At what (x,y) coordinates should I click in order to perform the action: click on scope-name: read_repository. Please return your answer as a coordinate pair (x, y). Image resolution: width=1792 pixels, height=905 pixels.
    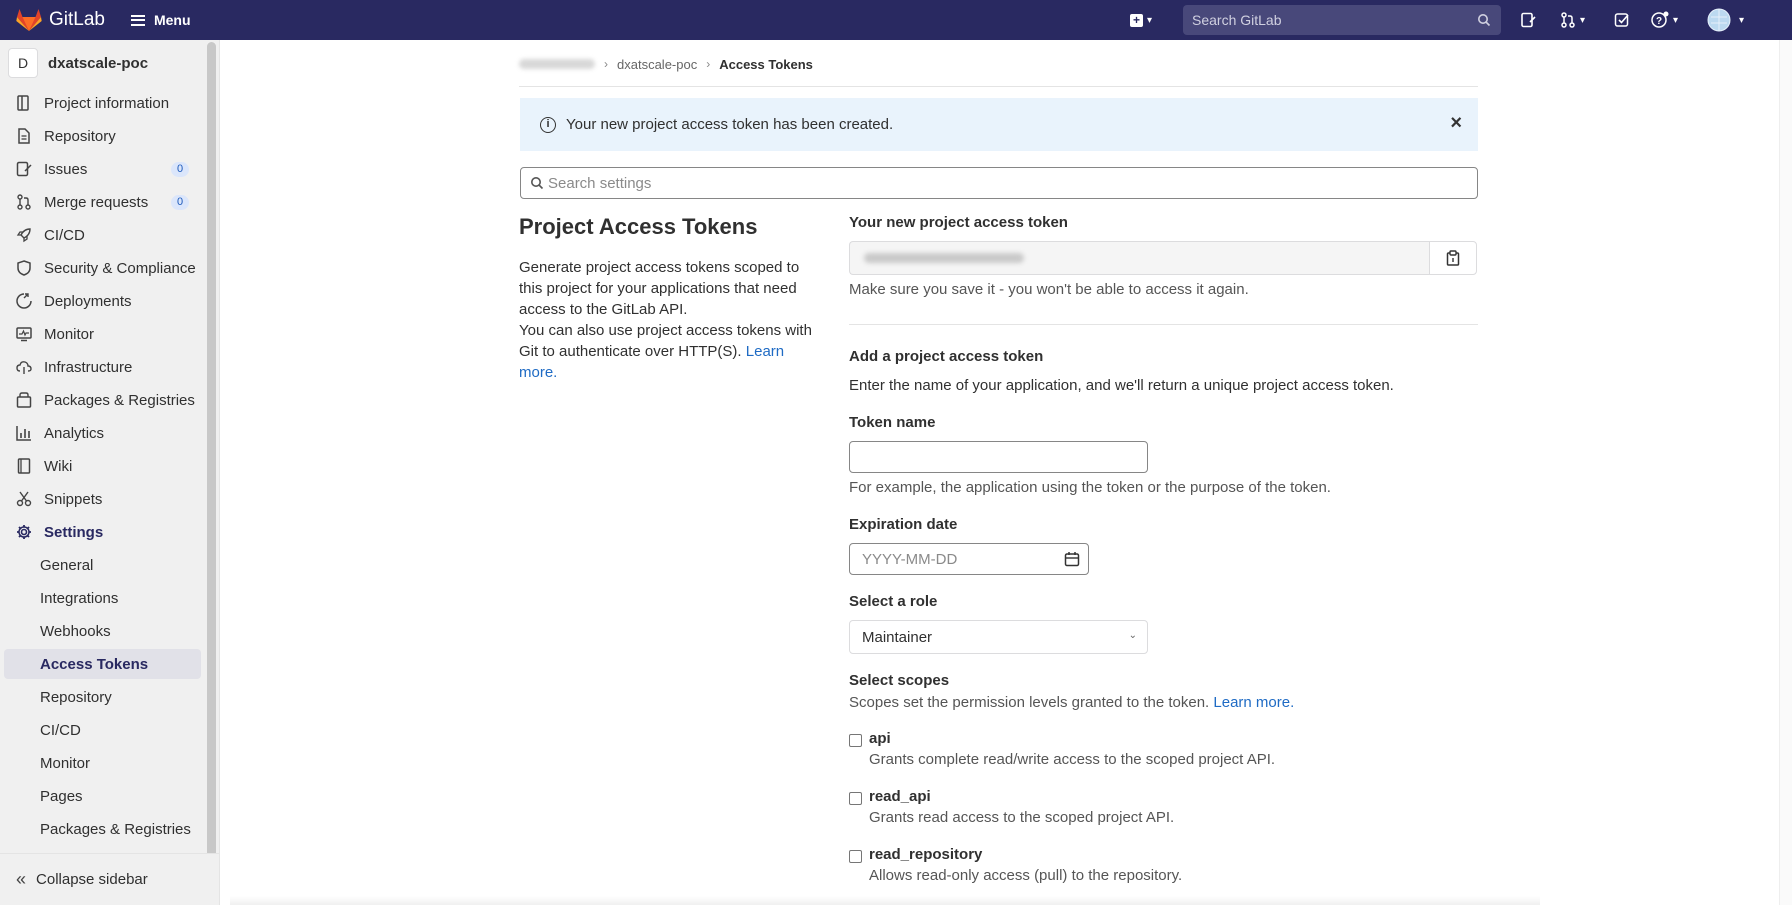
    Looking at the image, I should click on (926, 854).